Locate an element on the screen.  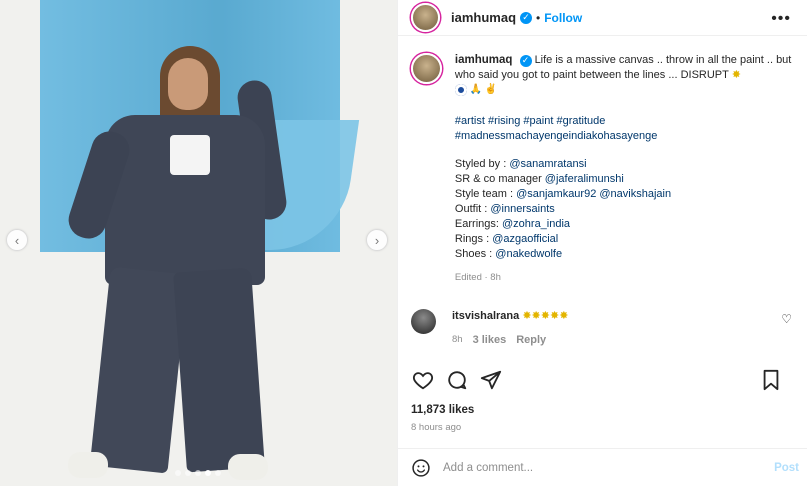
heart-icon: ♡ is located at coordinates (786, 319).